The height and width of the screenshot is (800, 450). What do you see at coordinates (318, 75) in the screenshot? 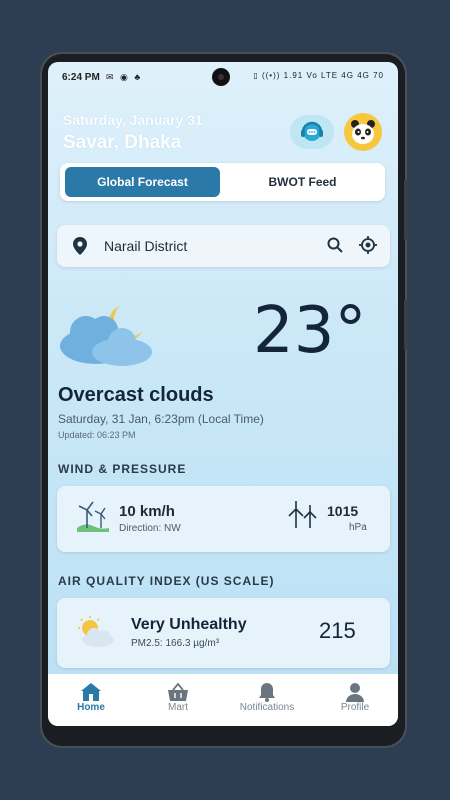
I see `status-system-icons: ▯ ((•)) 1.91 Vo LTE 4G 4G 70` at bounding box center [318, 75].